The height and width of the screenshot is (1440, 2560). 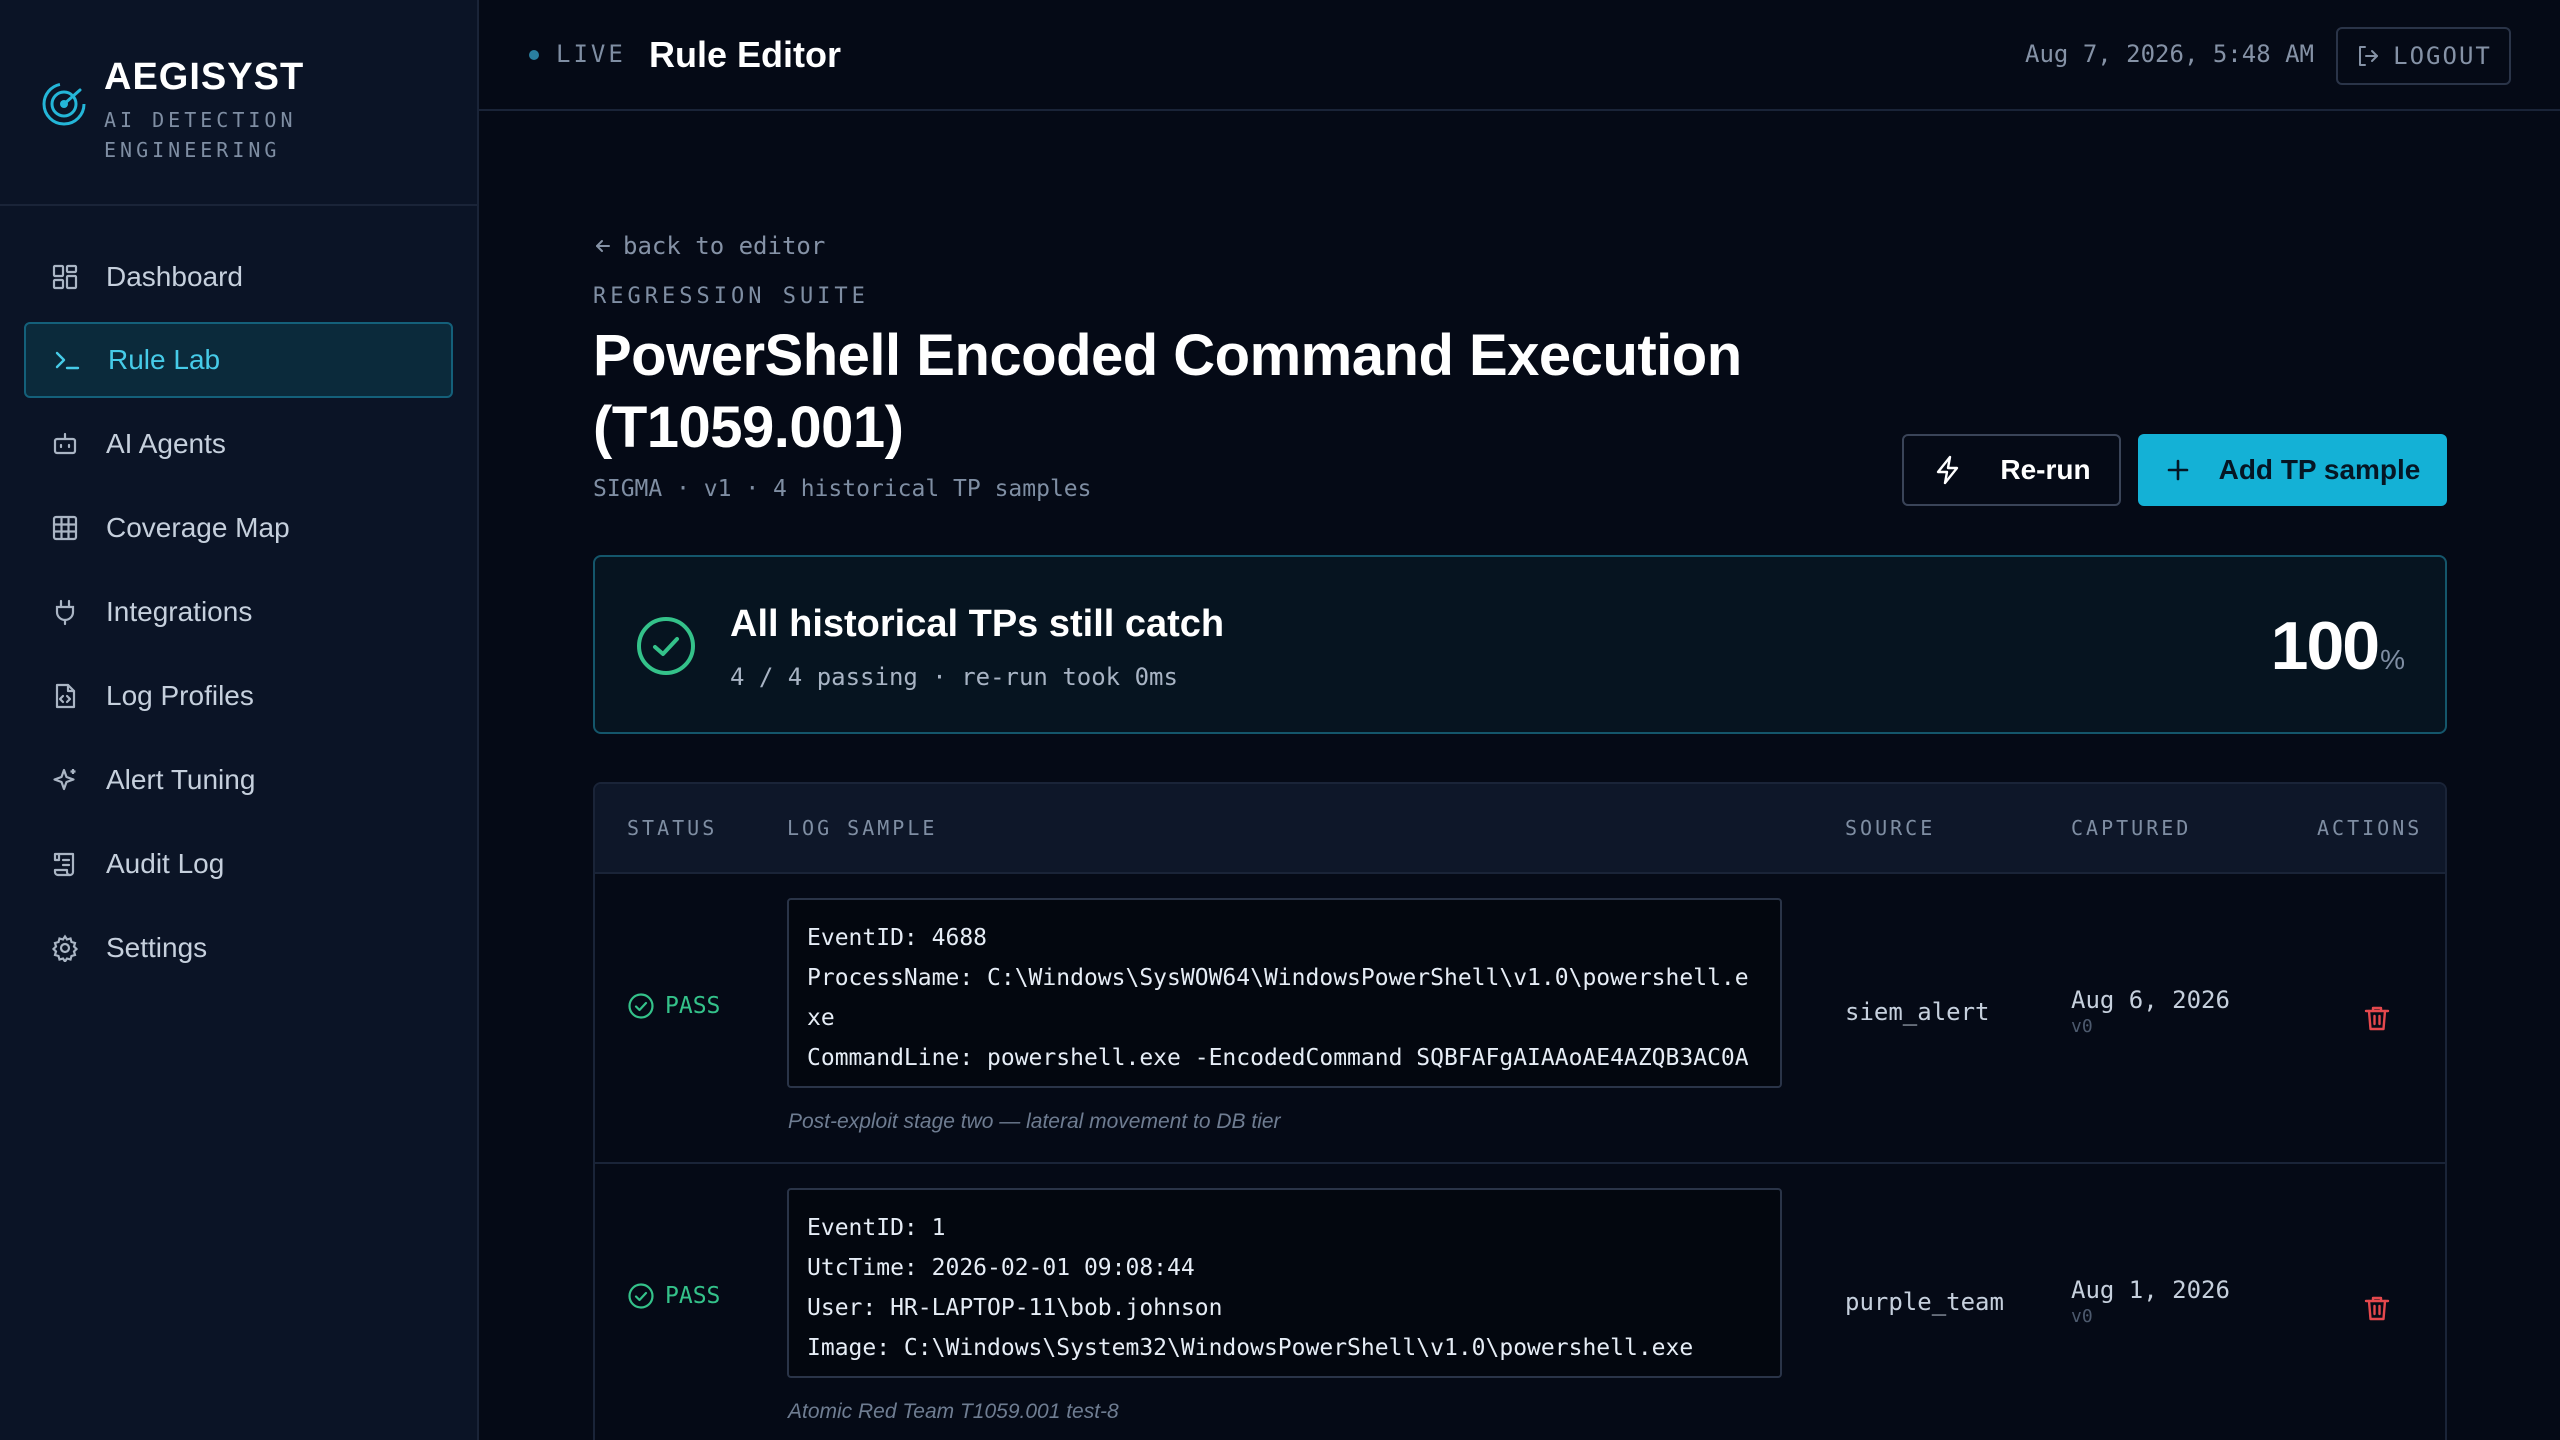 I want to click on dashboard-icon, so click(x=65, y=277).